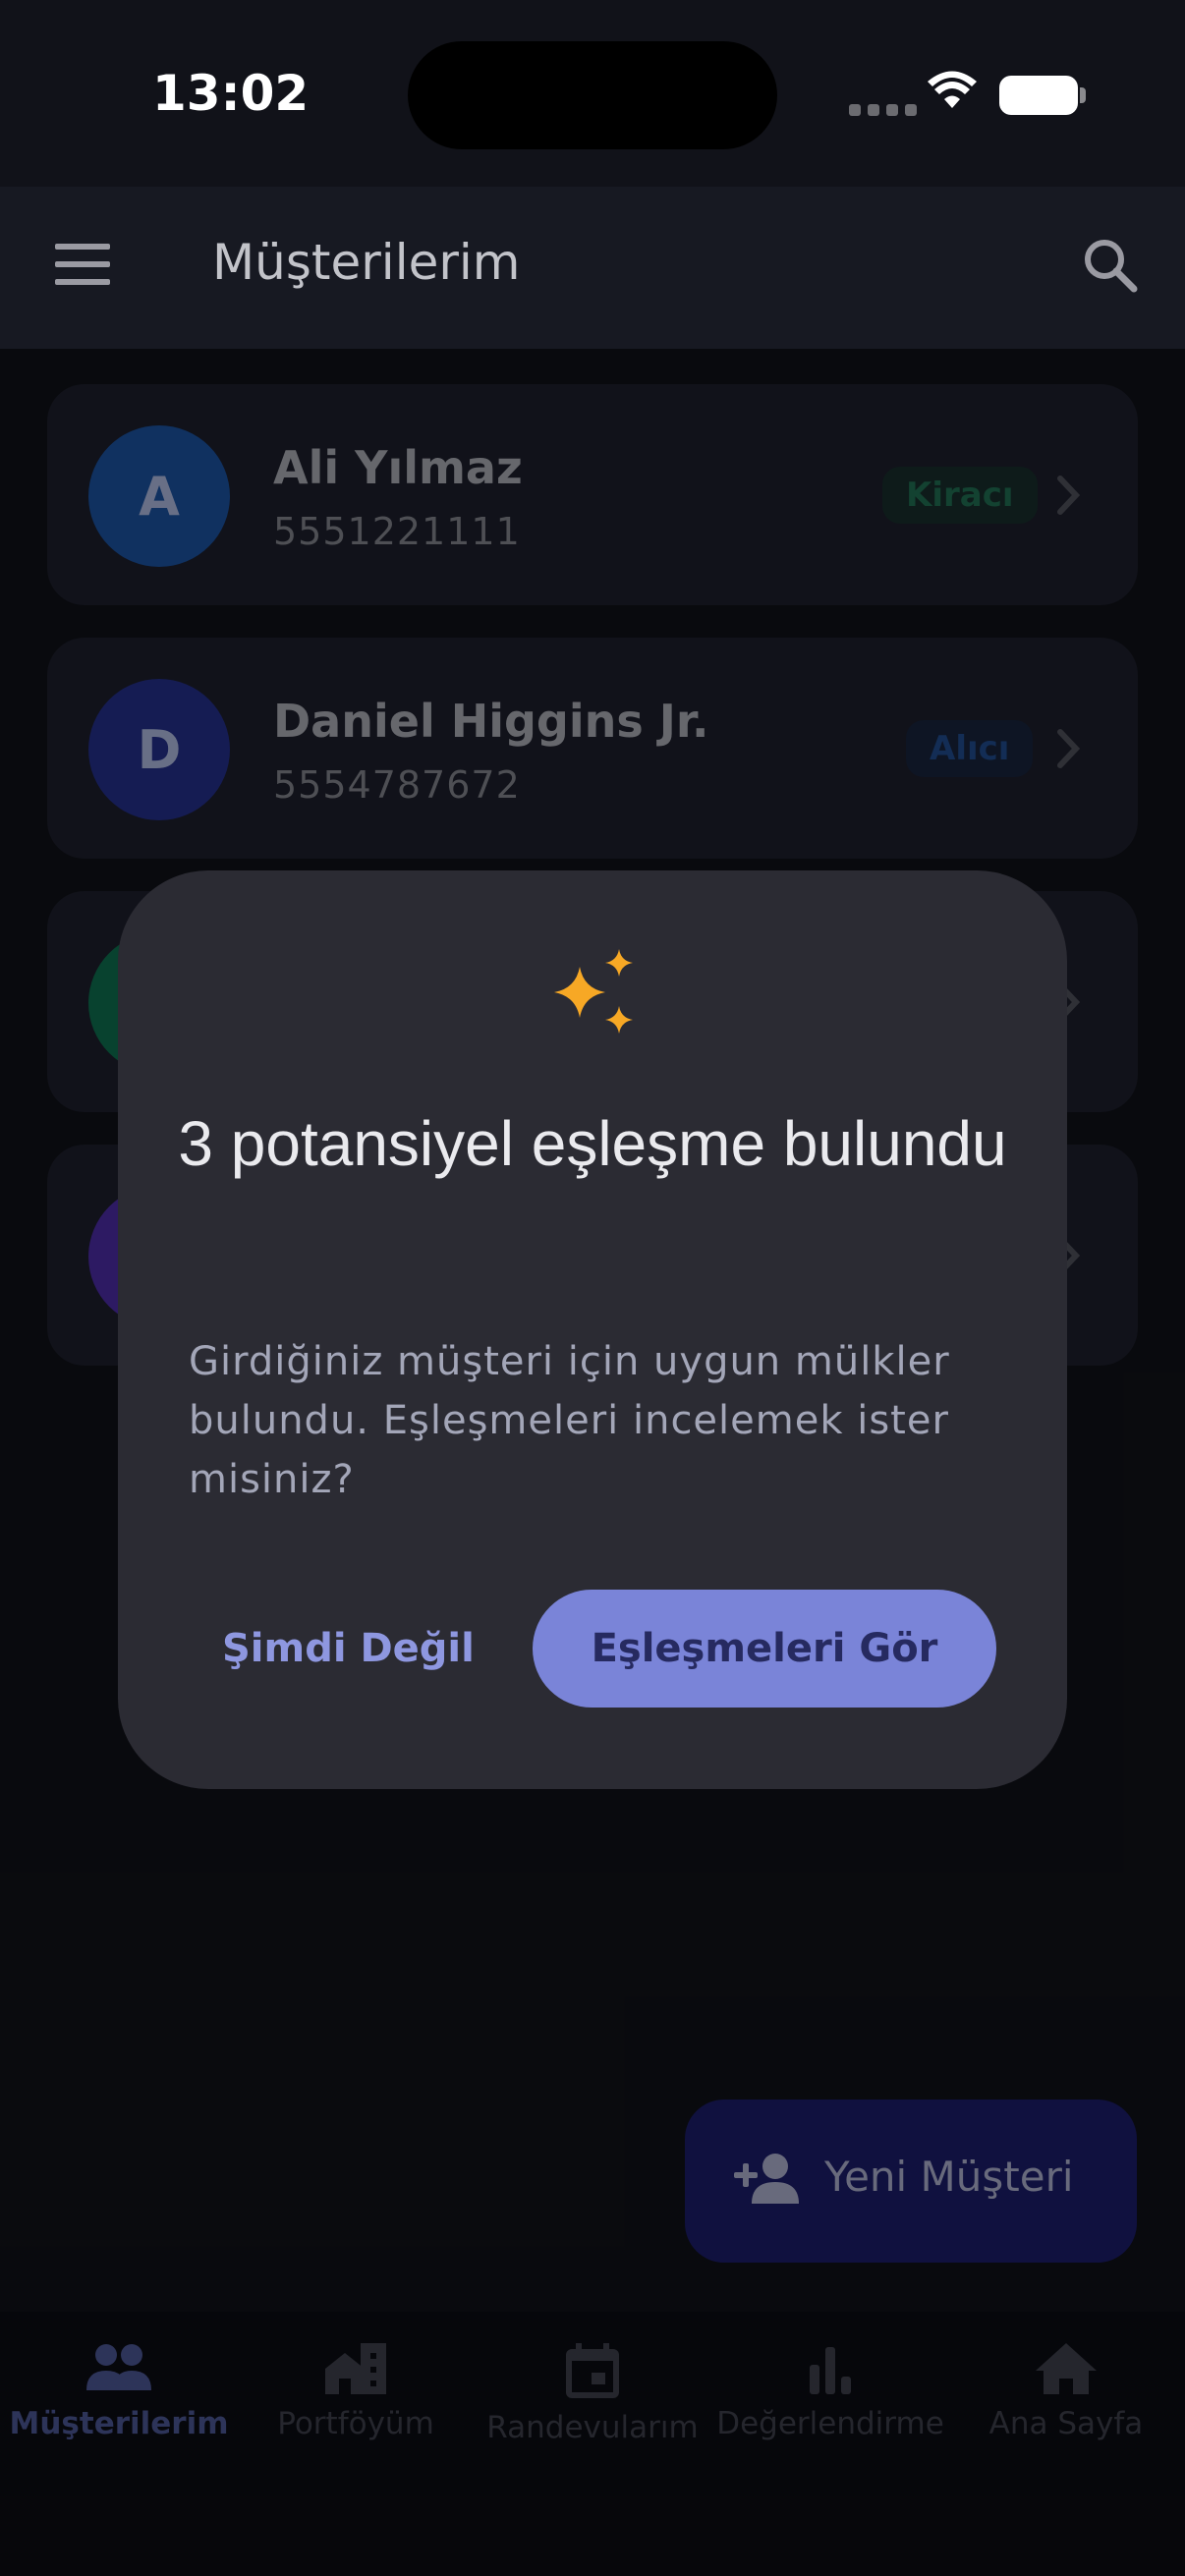  I want to click on cellular-signal-icon, so click(883, 110).